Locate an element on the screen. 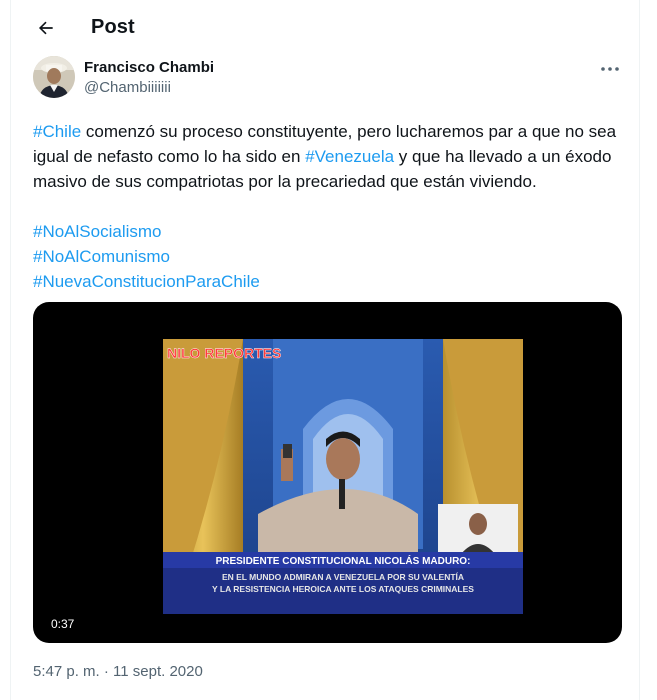  avatar is located at coordinates (54, 77).